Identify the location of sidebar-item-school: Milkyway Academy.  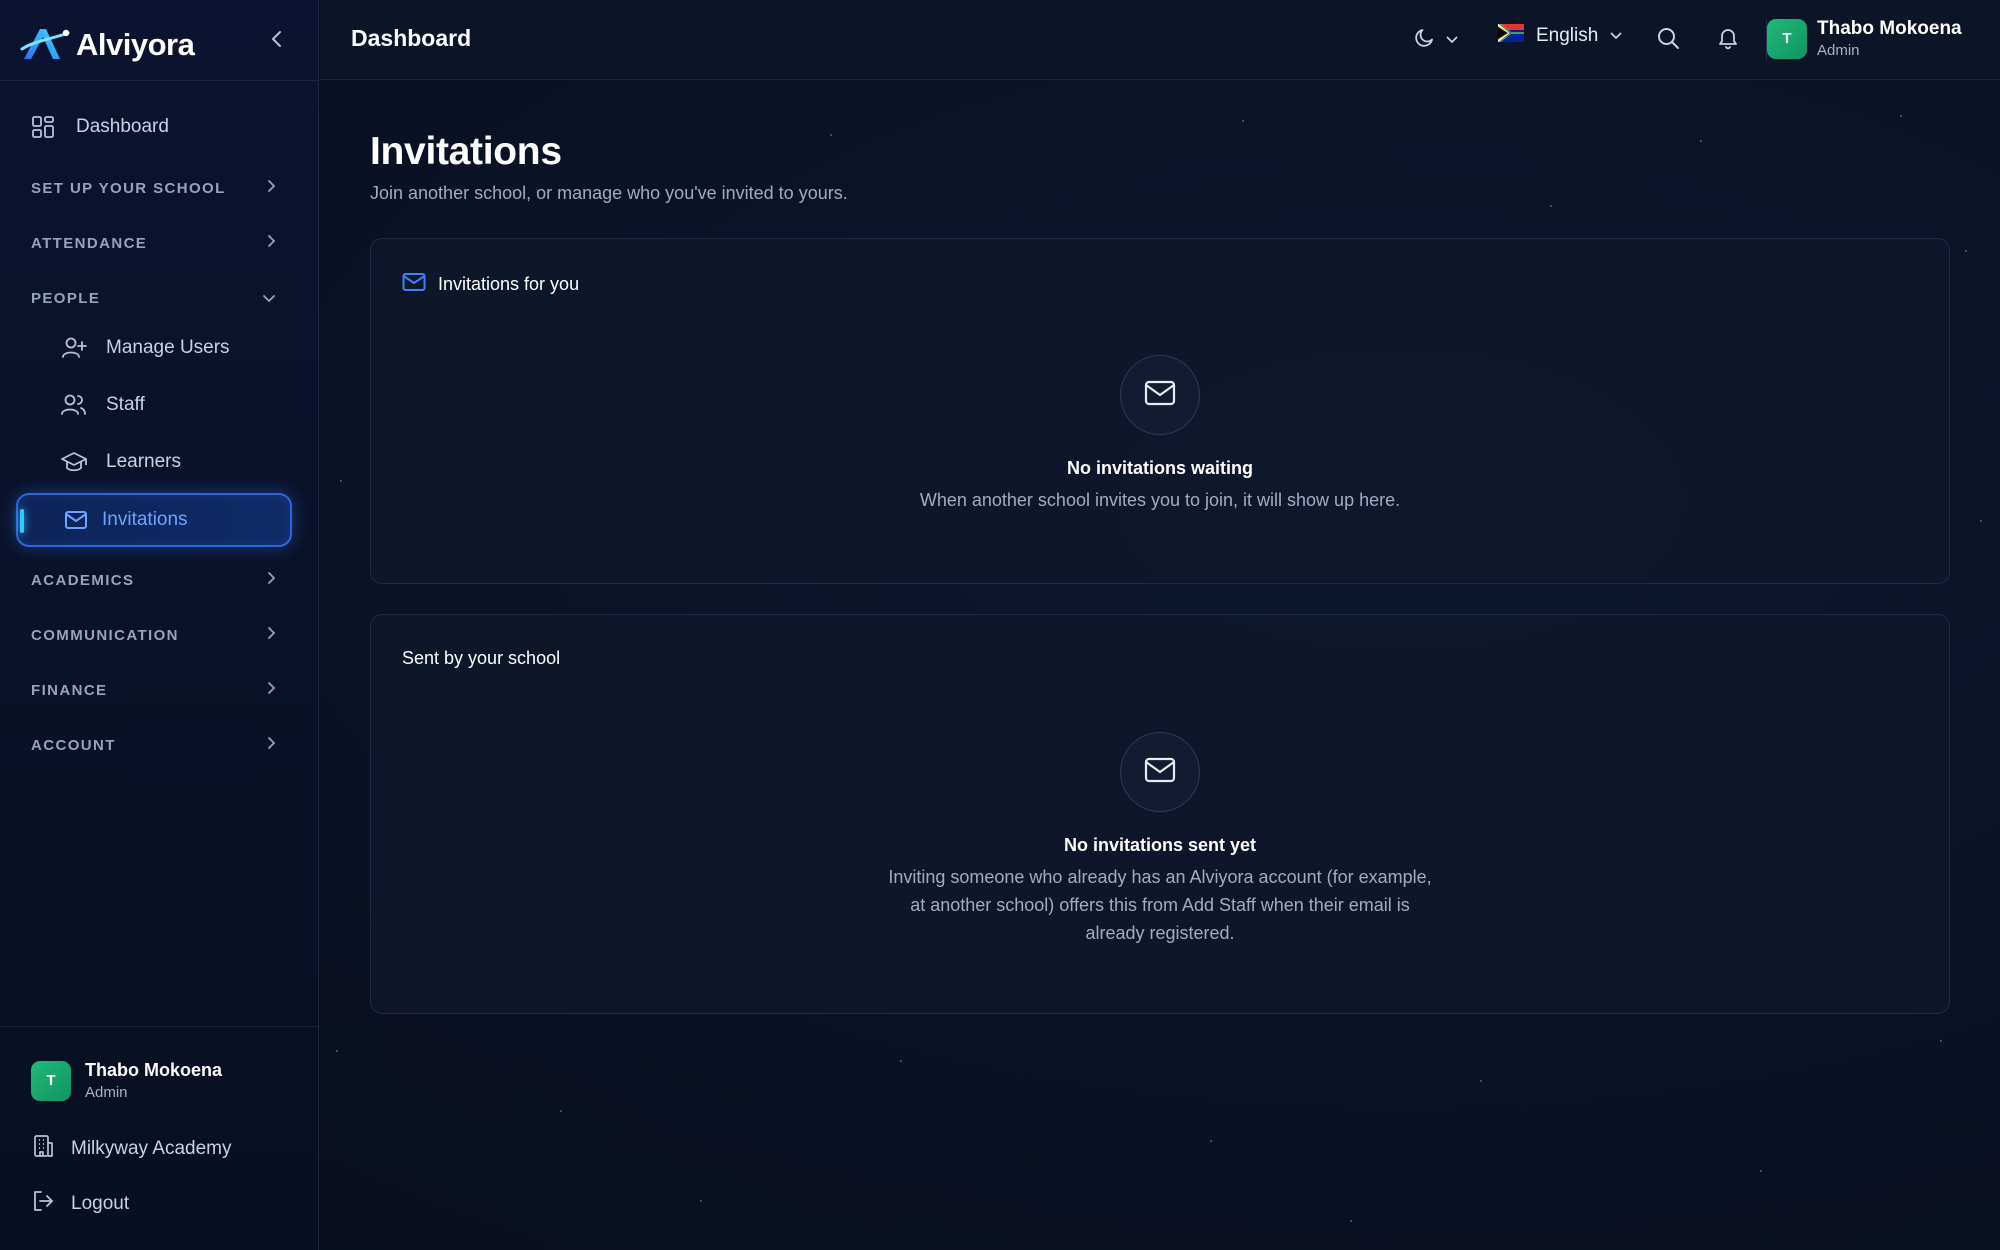
(131, 1149).